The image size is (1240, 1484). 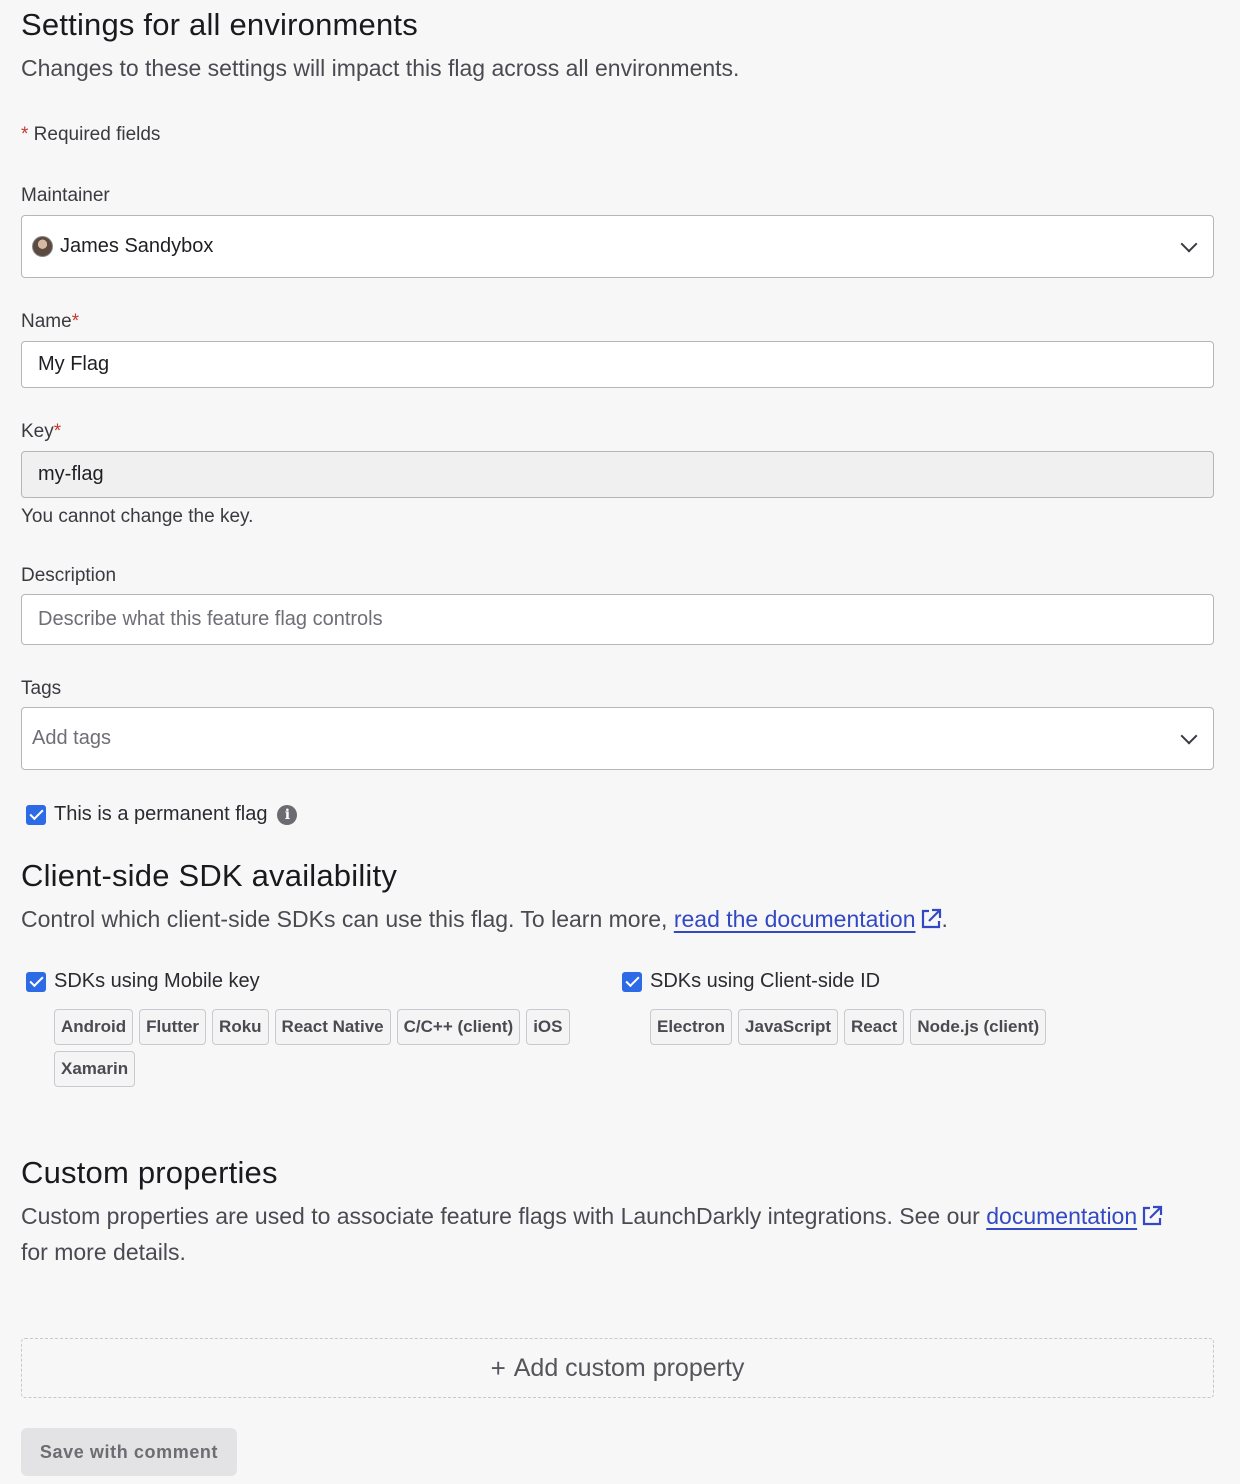 I want to click on key-value: my-flag, so click(x=71, y=474).